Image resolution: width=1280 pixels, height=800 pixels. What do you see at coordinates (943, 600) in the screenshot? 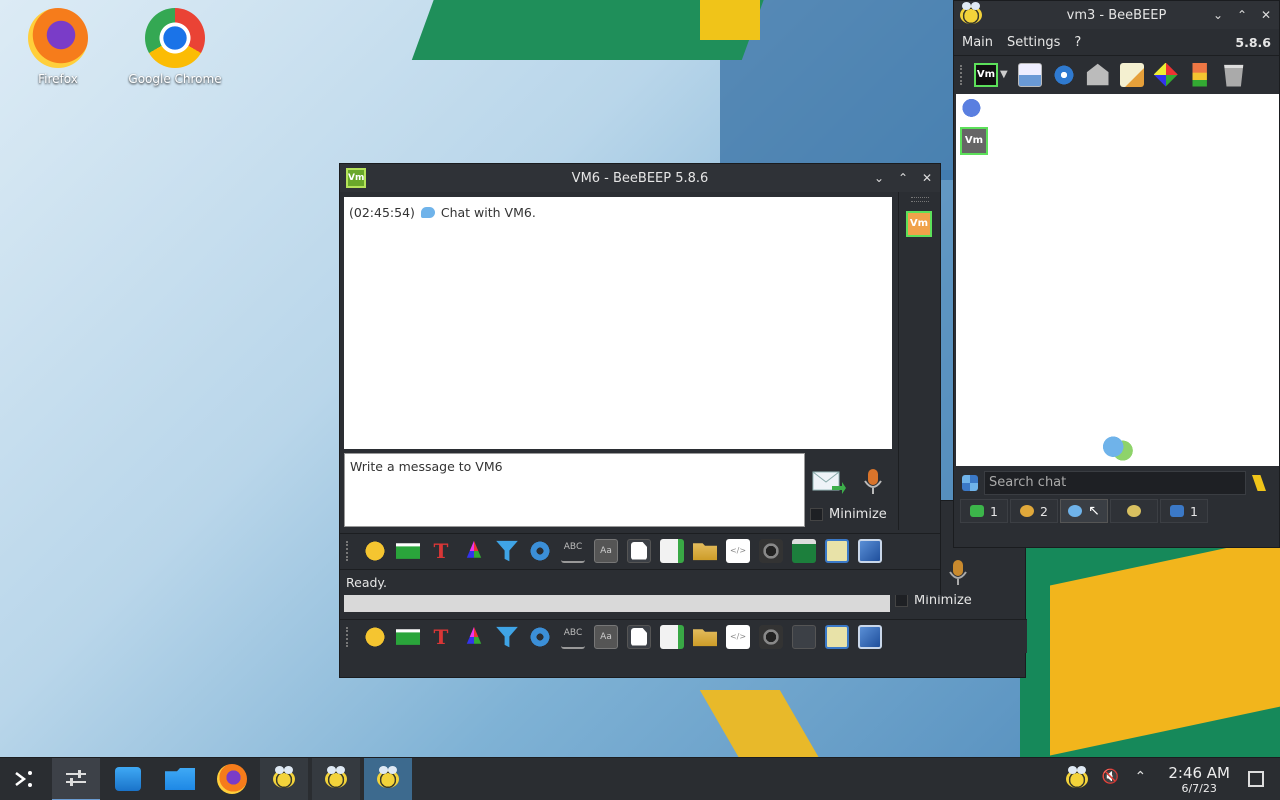
I see `minimize-label: Minimize` at bounding box center [943, 600].